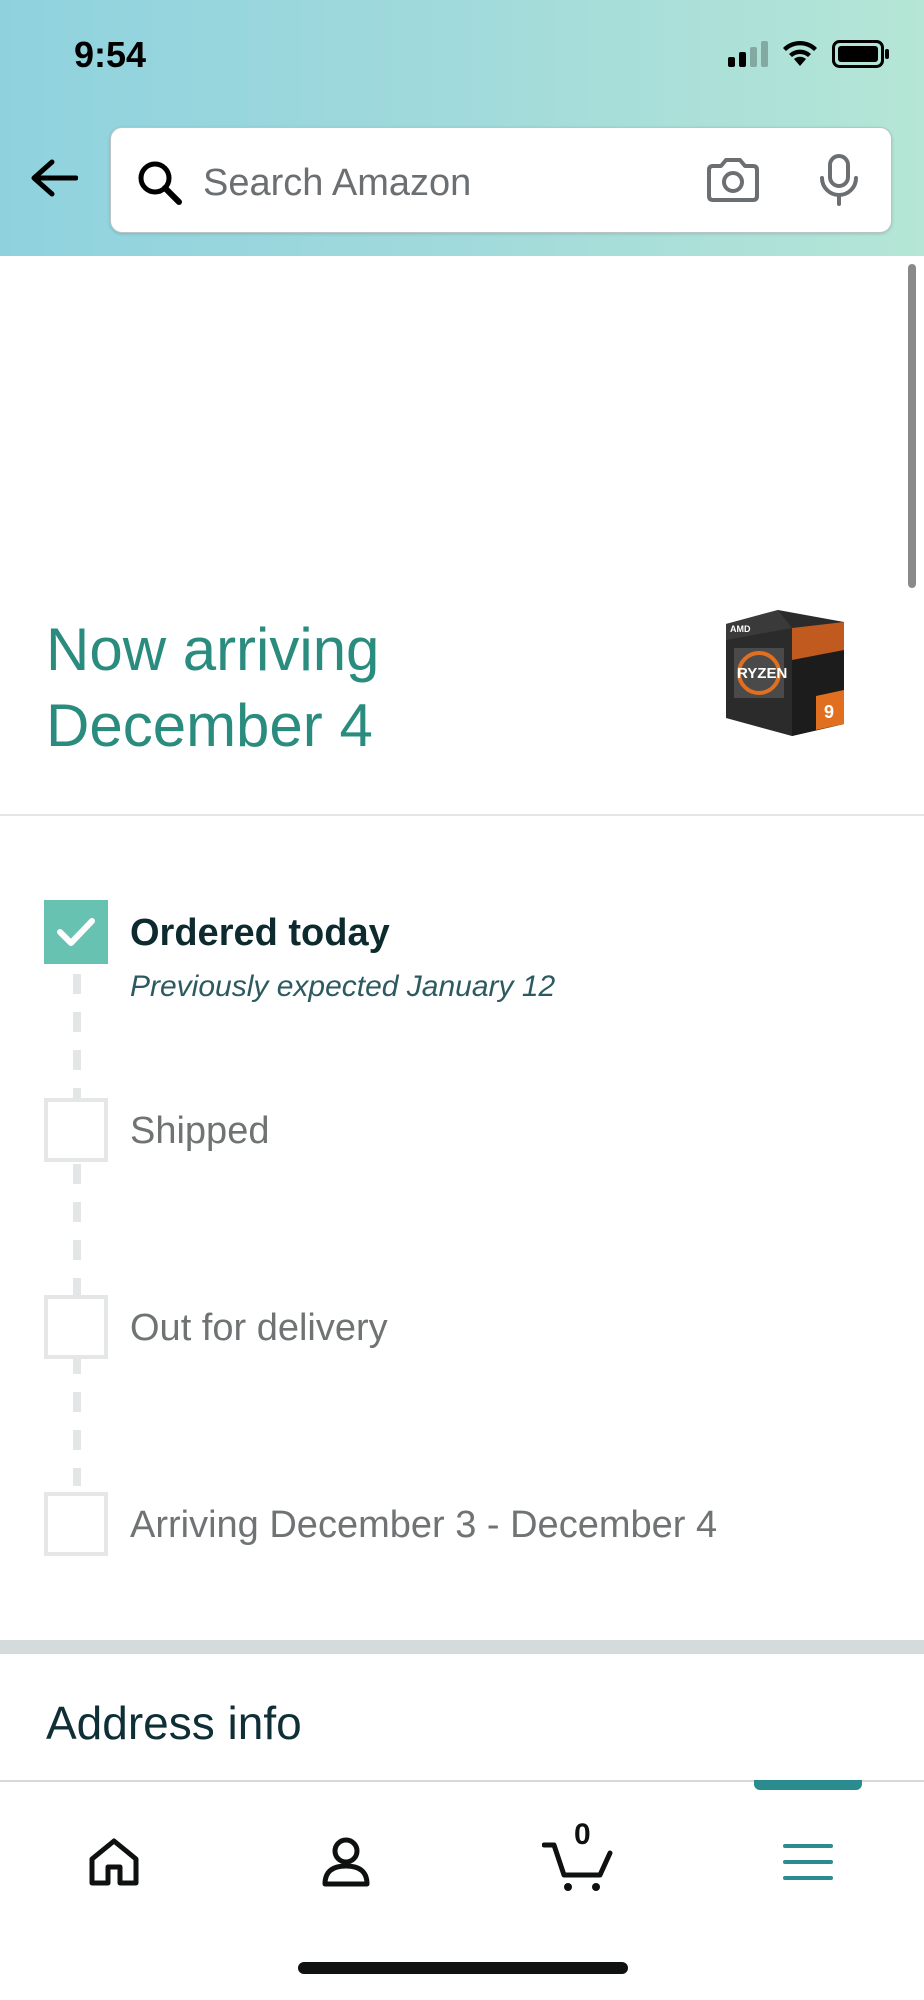 This screenshot has height=2000, width=924. Describe the element at coordinates (501, 180) in the screenshot. I see `search-bar: Search Amazon` at that location.